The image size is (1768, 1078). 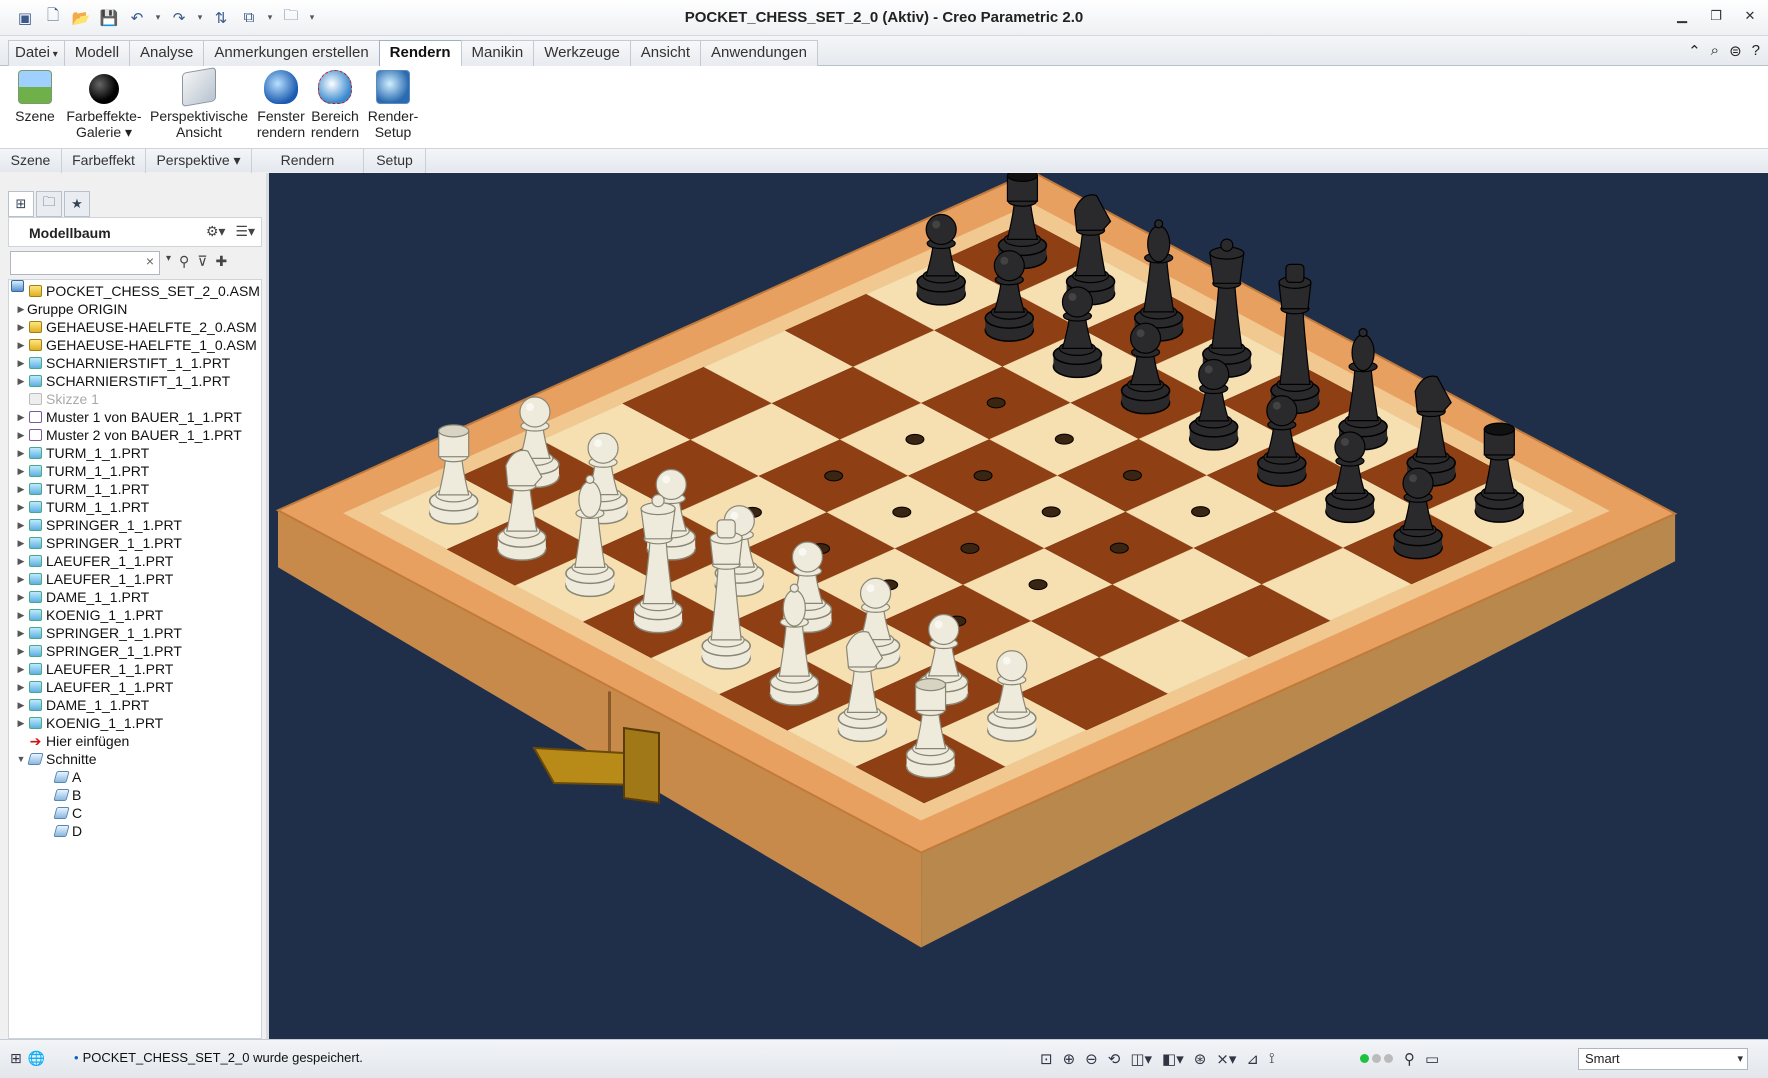 What do you see at coordinates (582, 53) in the screenshot?
I see `tab-werkzeuge: Werkzeuge` at bounding box center [582, 53].